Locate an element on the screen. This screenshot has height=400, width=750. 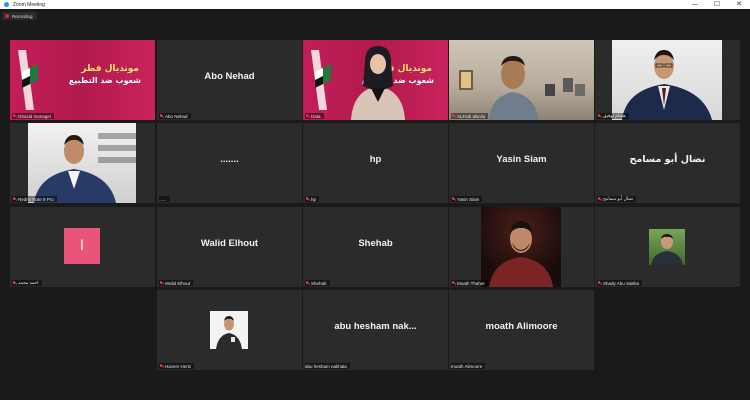
participant-name: ALFaib alsolia is located at coordinates (471, 116).